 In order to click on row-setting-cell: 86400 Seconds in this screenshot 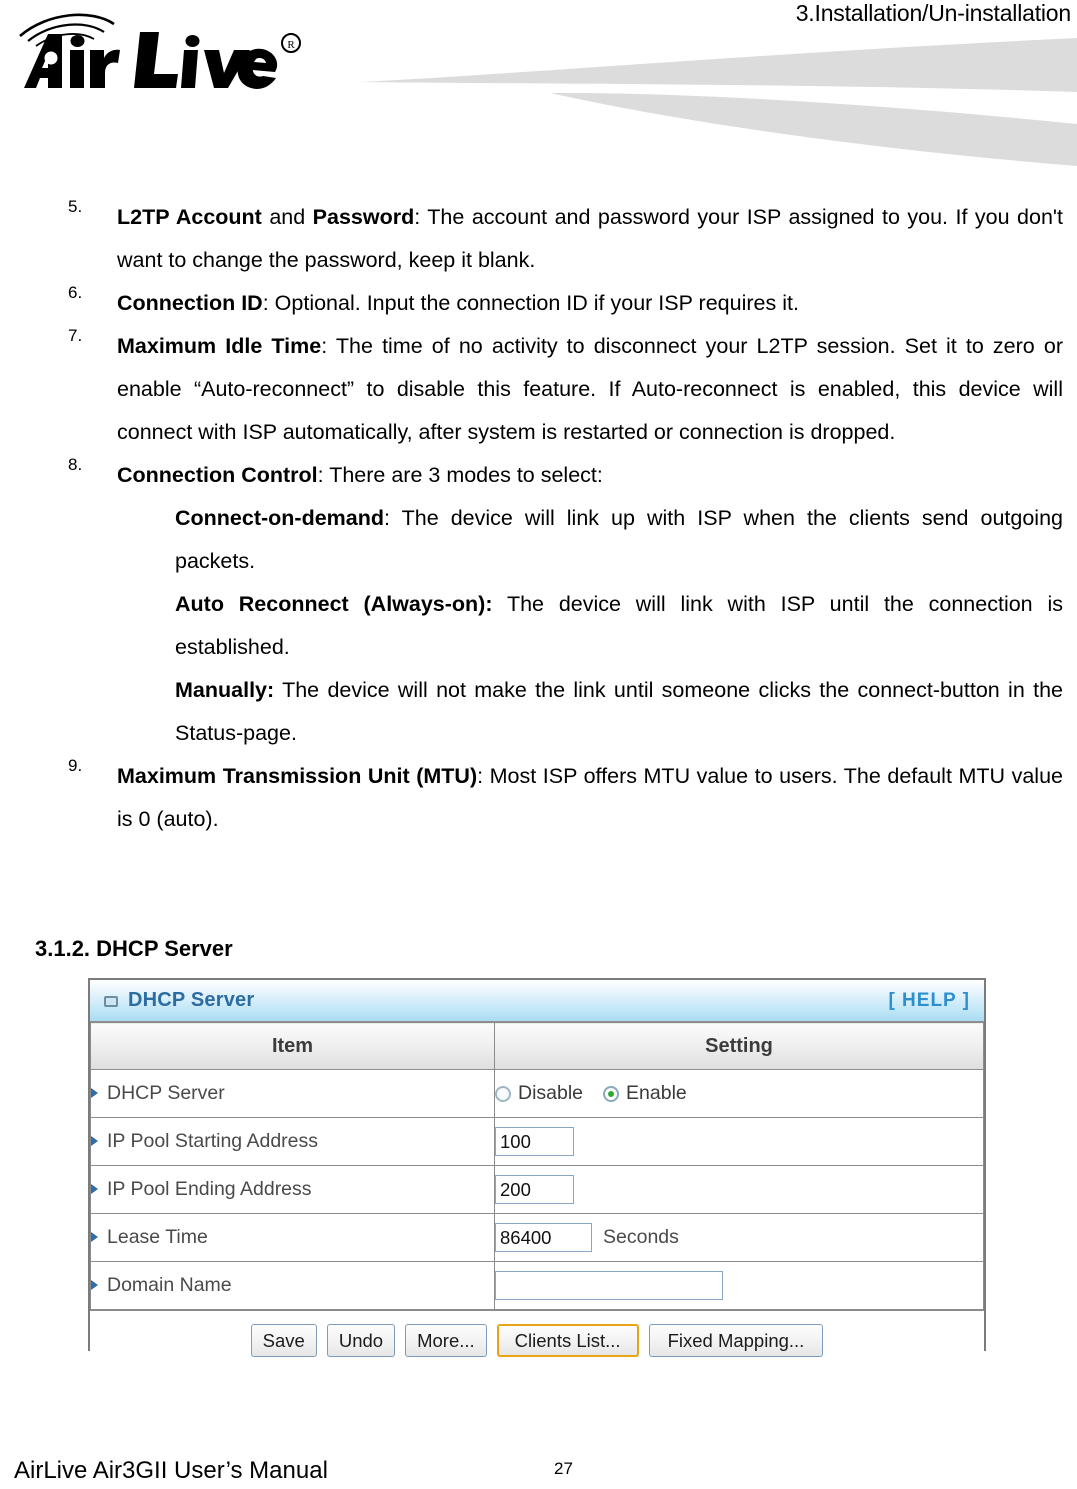, I will do `click(739, 1237)`.